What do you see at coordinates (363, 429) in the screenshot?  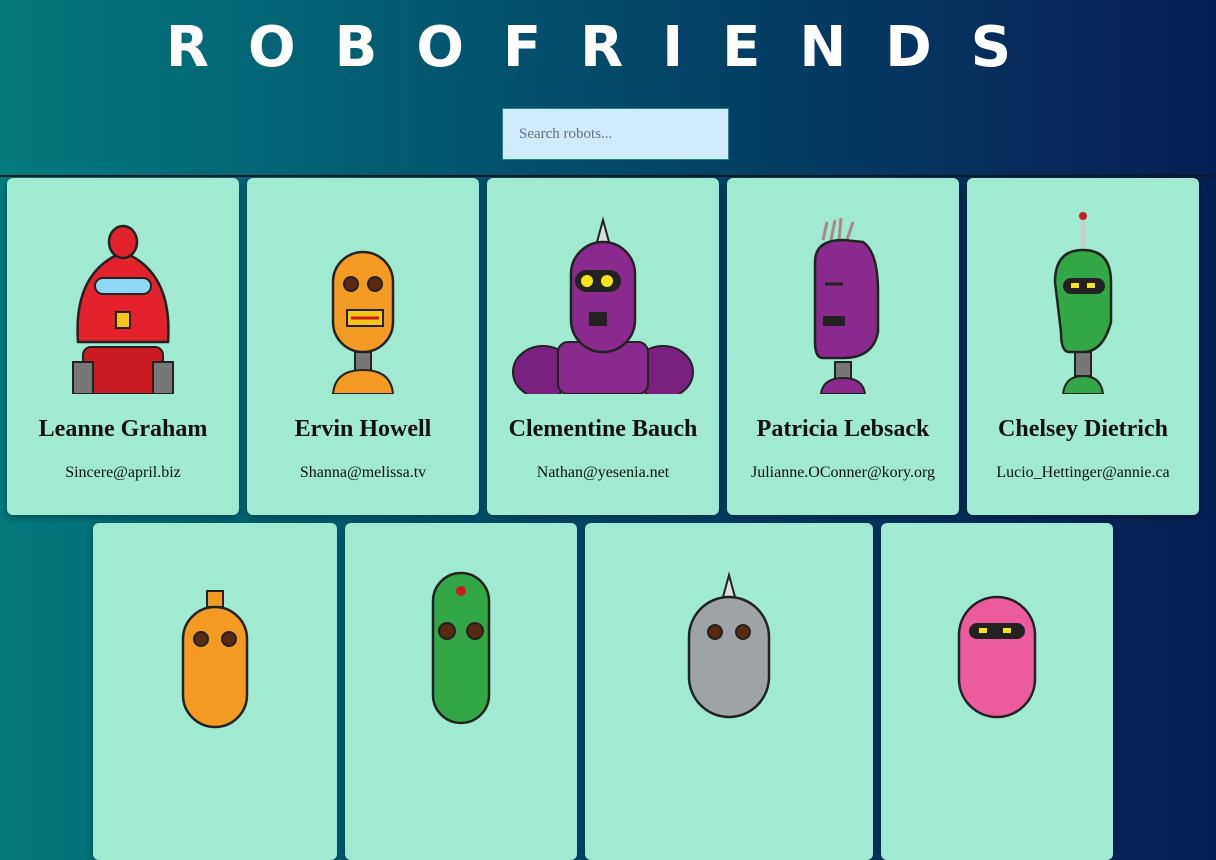 I see `robot-name: Ervin Howell` at bounding box center [363, 429].